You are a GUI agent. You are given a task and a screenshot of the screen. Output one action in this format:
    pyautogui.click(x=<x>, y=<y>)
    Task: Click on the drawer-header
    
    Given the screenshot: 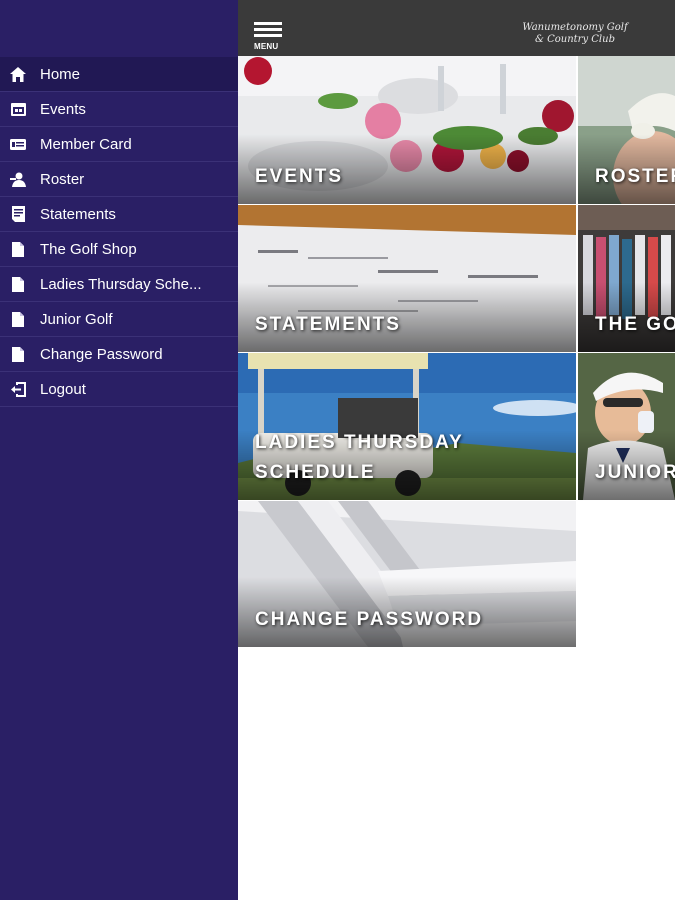 What is the action you would take?
    pyautogui.click(x=119, y=28)
    